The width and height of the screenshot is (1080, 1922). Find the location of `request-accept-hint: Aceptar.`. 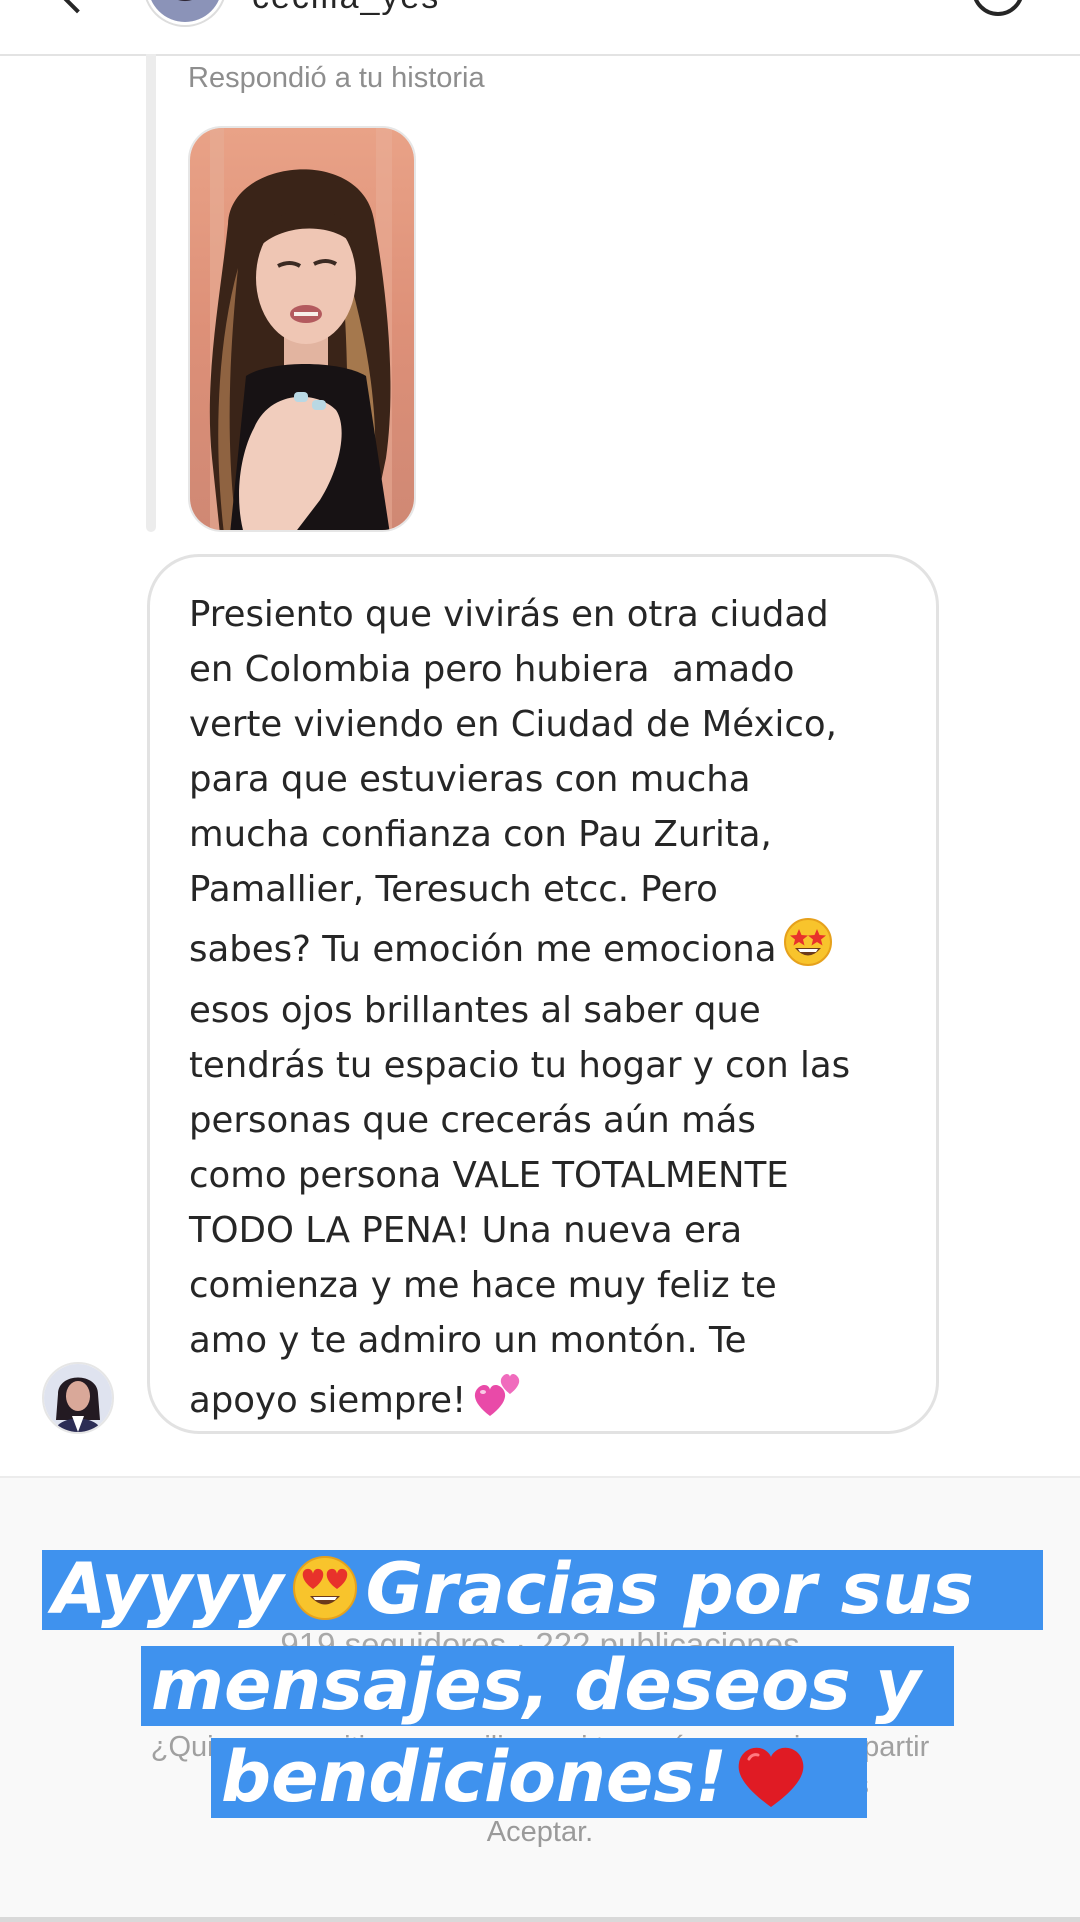

request-accept-hint: Aceptar. is located at coordinates (540, 1832).